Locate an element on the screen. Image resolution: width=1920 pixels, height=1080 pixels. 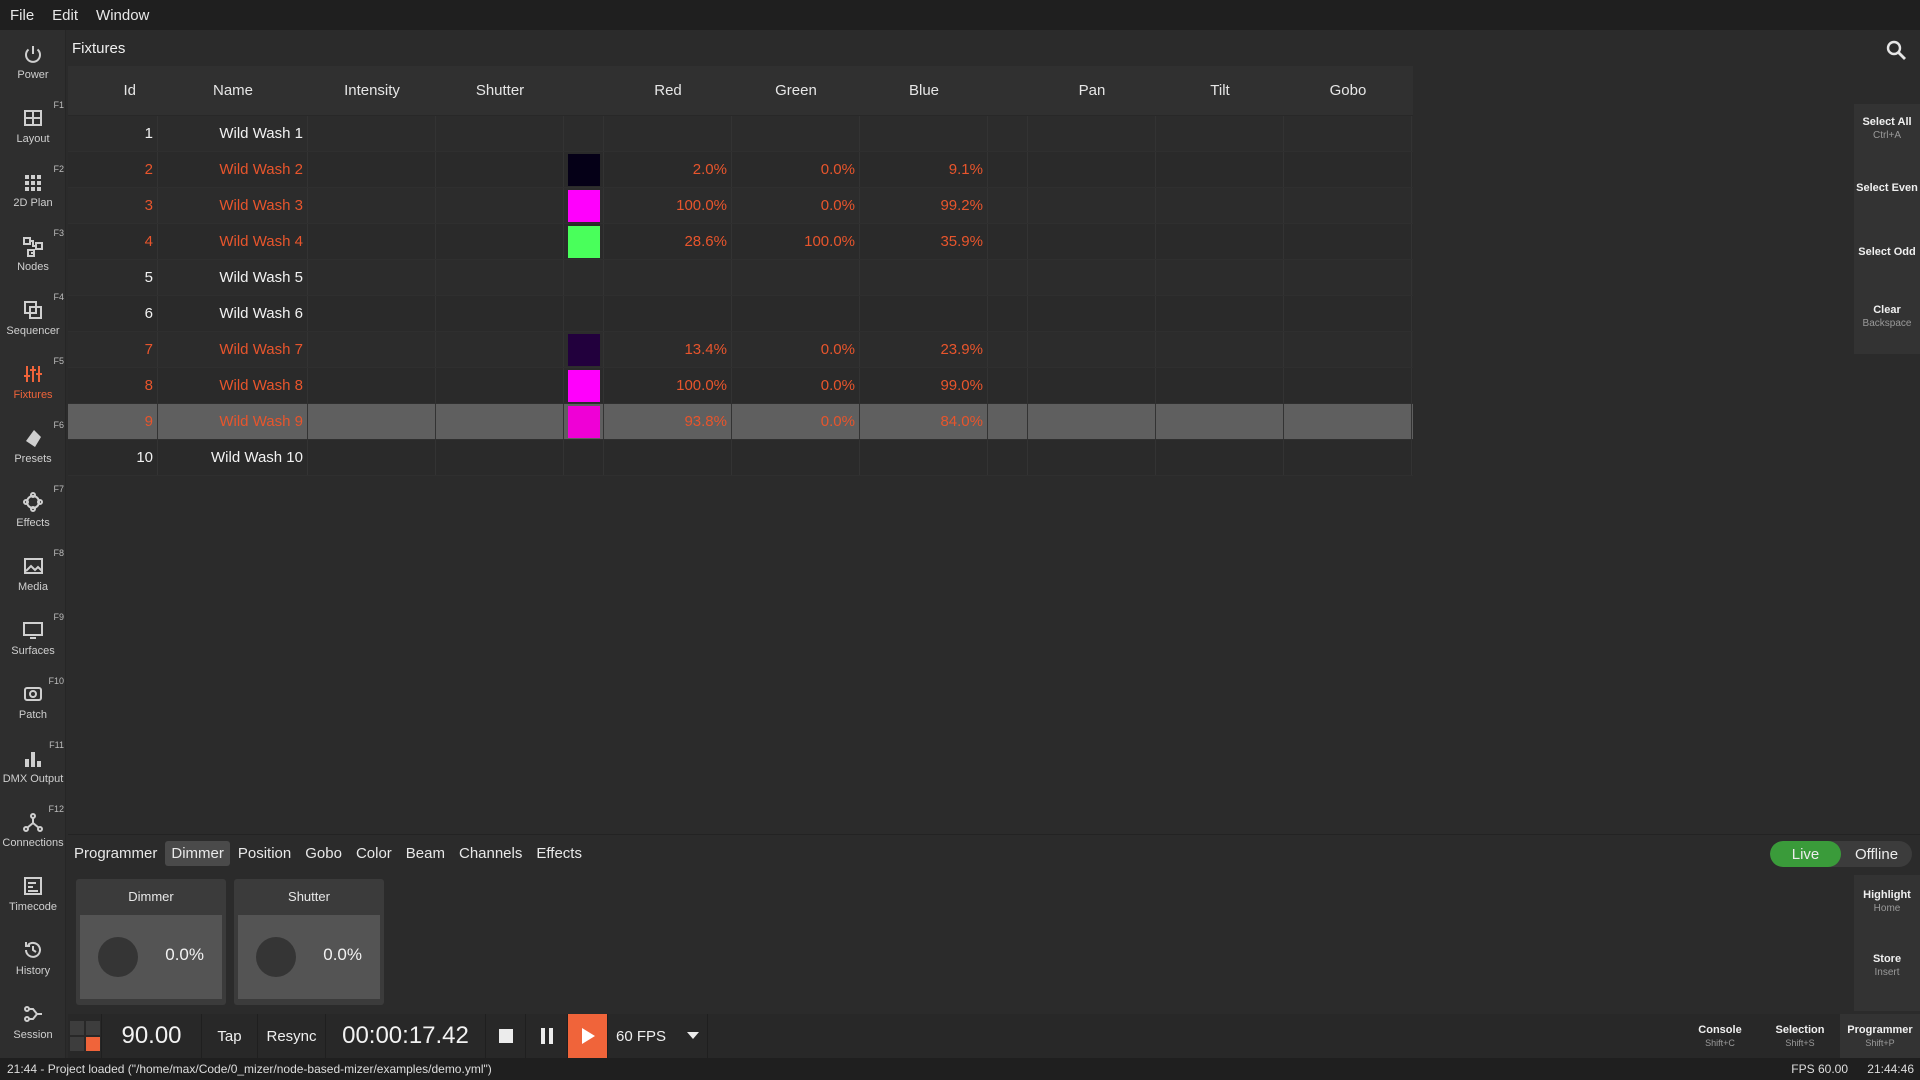
table-row: 4 Wild Wash 4 28.6% 100.0% 35.9% is located at coordinates (740, 242).